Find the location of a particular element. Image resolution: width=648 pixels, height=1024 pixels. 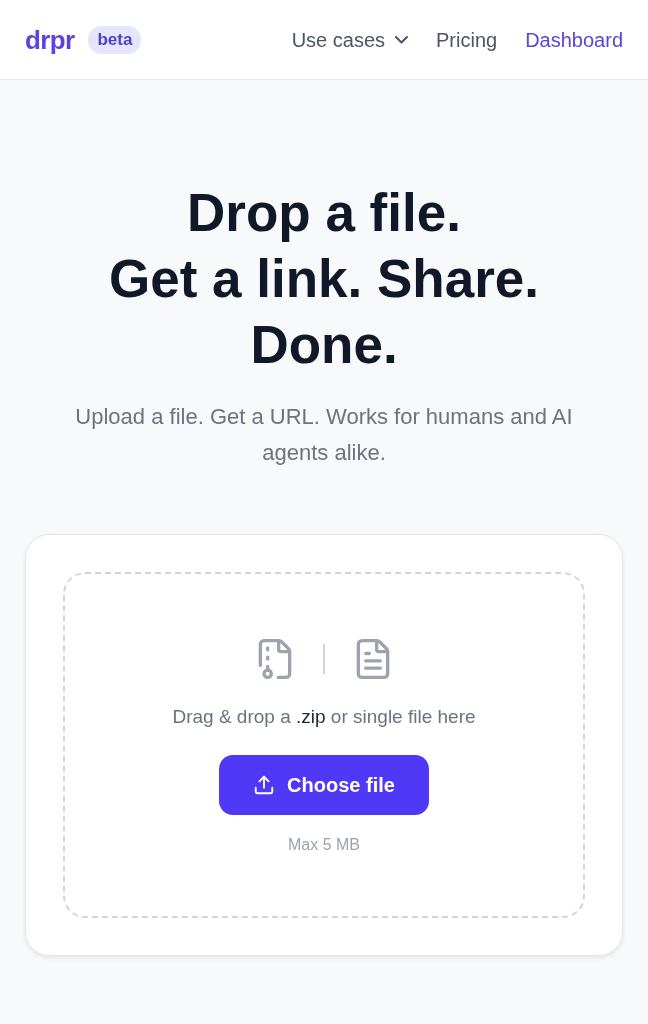

chevron-down-icon is located at coordinates (401, 39).